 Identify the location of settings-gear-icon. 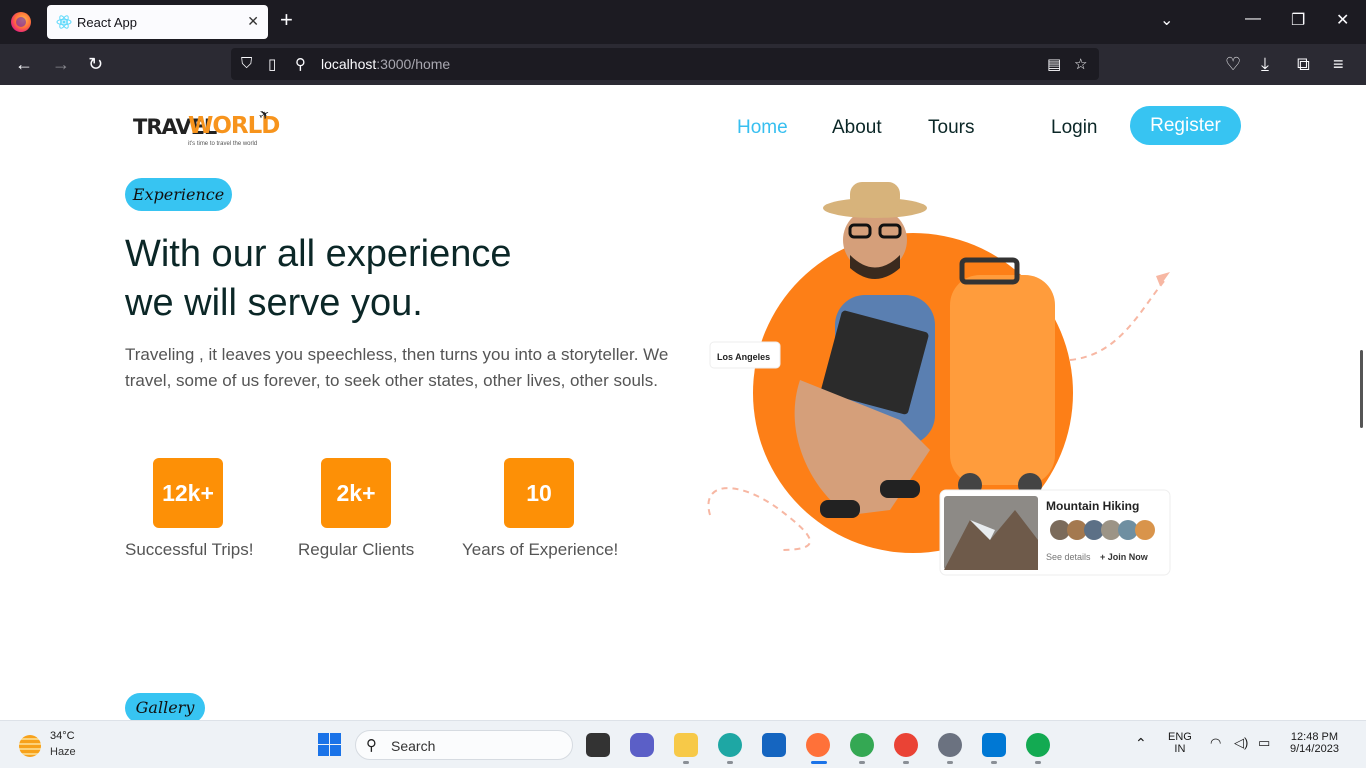
(950, 745).